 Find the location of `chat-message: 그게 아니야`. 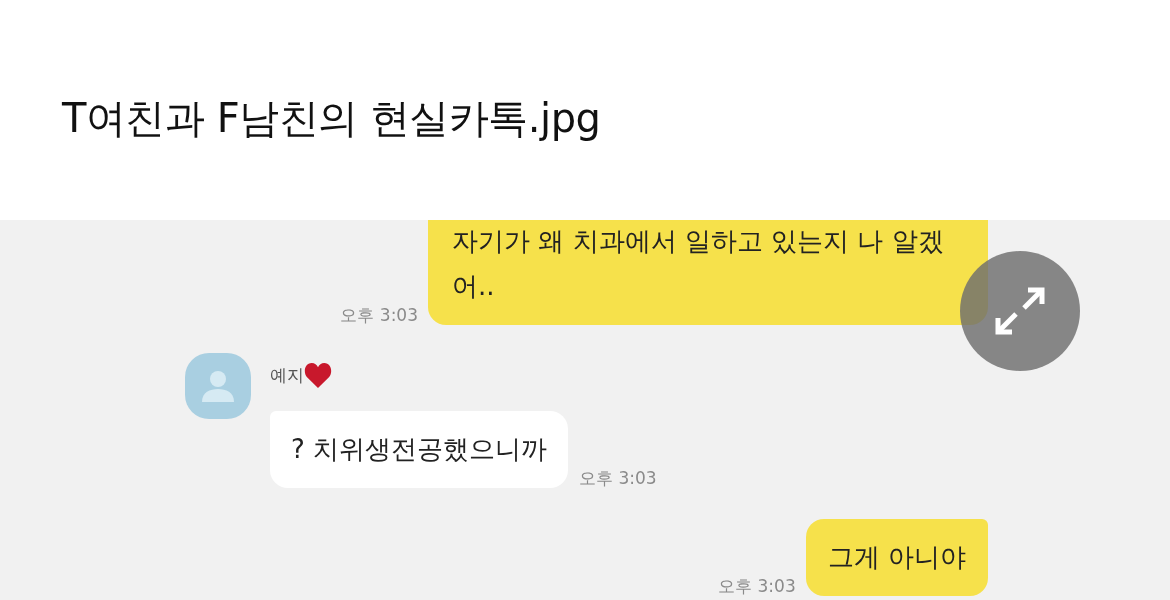

chat-message: 그게 아니야 is located at coordinates (896, 557).